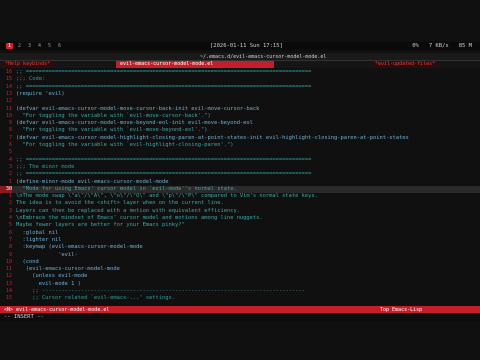 This screenshot has height=360, width=480. I want to click on clock: [2026-01-11 Sun 17:15], so click(246, 46).